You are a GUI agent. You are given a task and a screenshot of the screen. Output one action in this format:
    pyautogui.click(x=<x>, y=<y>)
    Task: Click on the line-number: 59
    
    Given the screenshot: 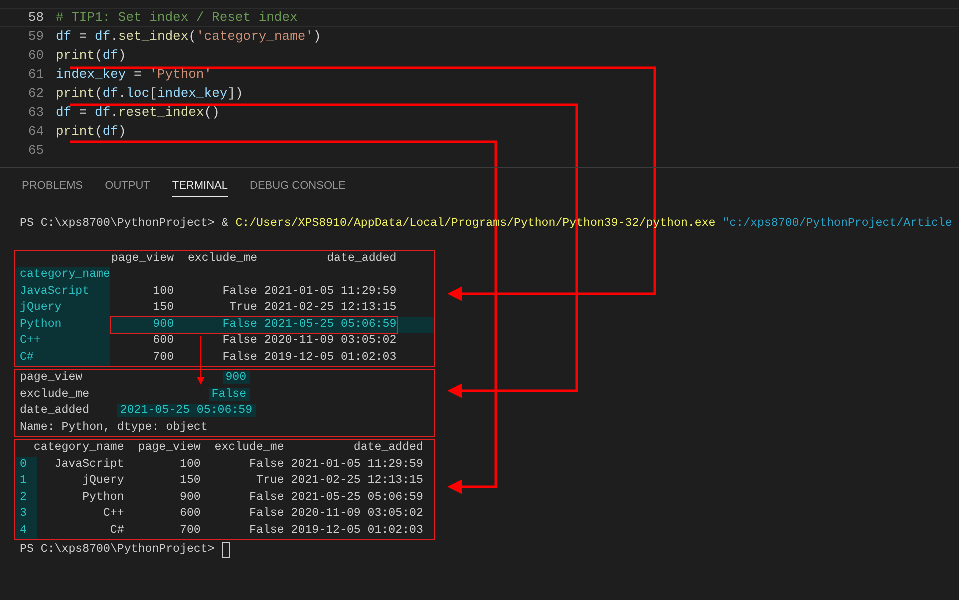 What is the action you would take?
    pyautogui.click(x=36, y=37)
    